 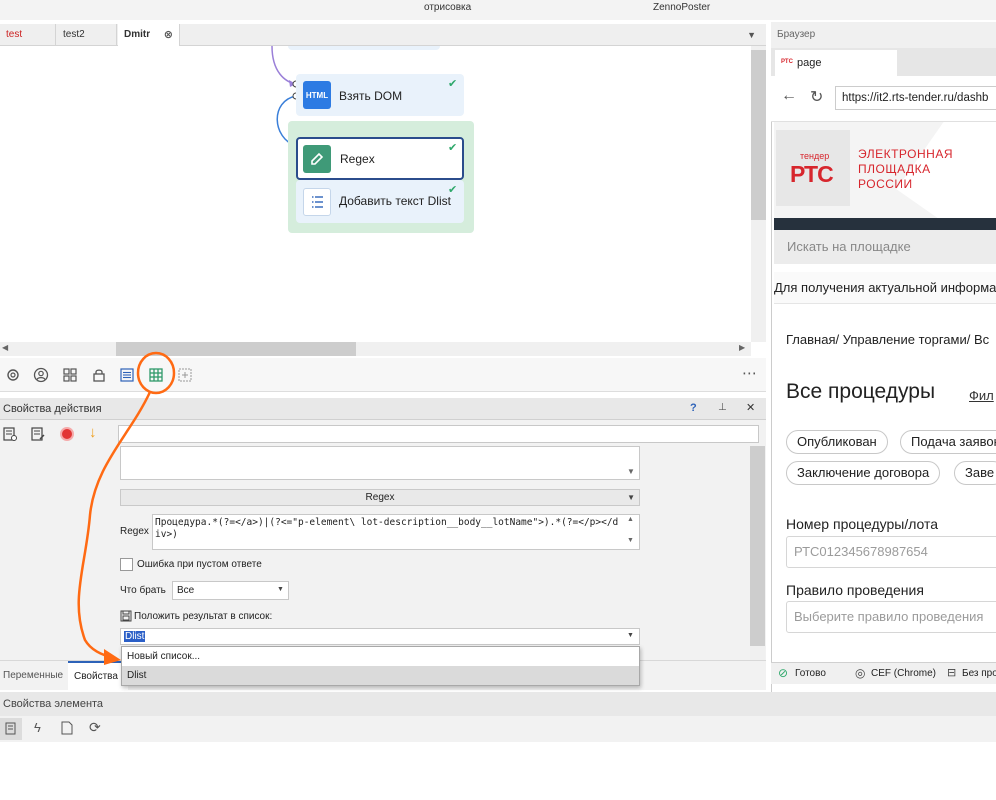 What do you see at coordinates (948, 442) in the screenshot?
I see `chip-submission: Подача заявок` at bounding box center [948, 442].